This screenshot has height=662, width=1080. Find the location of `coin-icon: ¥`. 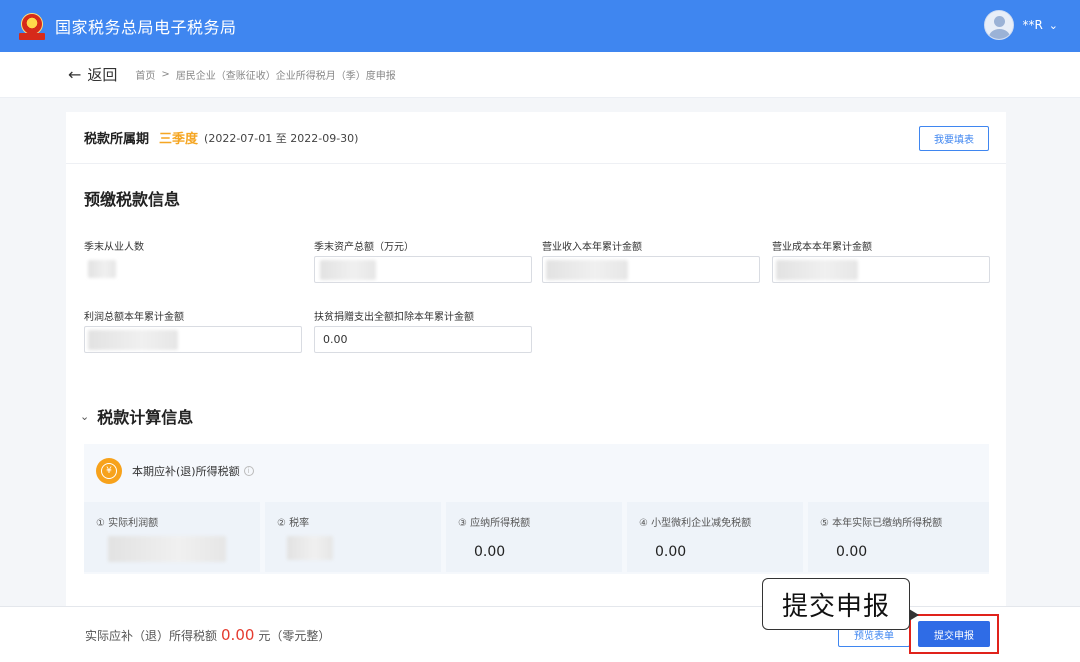

coin-icon: ¥ is located at coordinates (109, 471).